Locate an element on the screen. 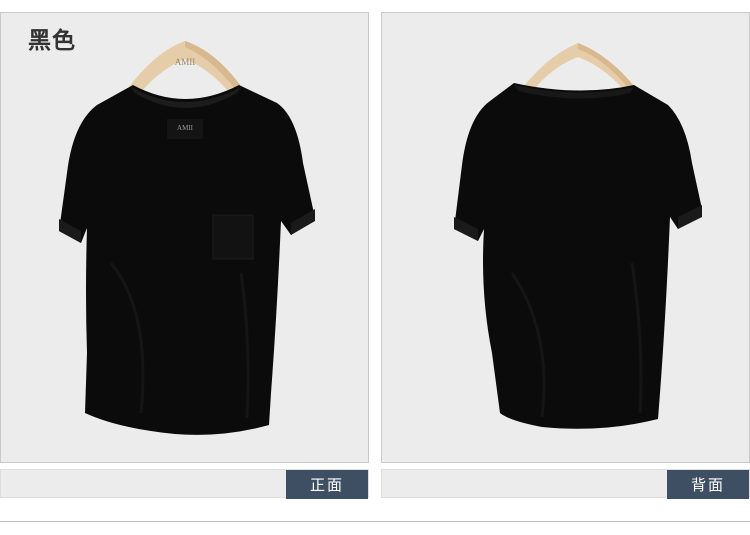  front-caption-bar: 正面 is located at coordinates (184, 484).